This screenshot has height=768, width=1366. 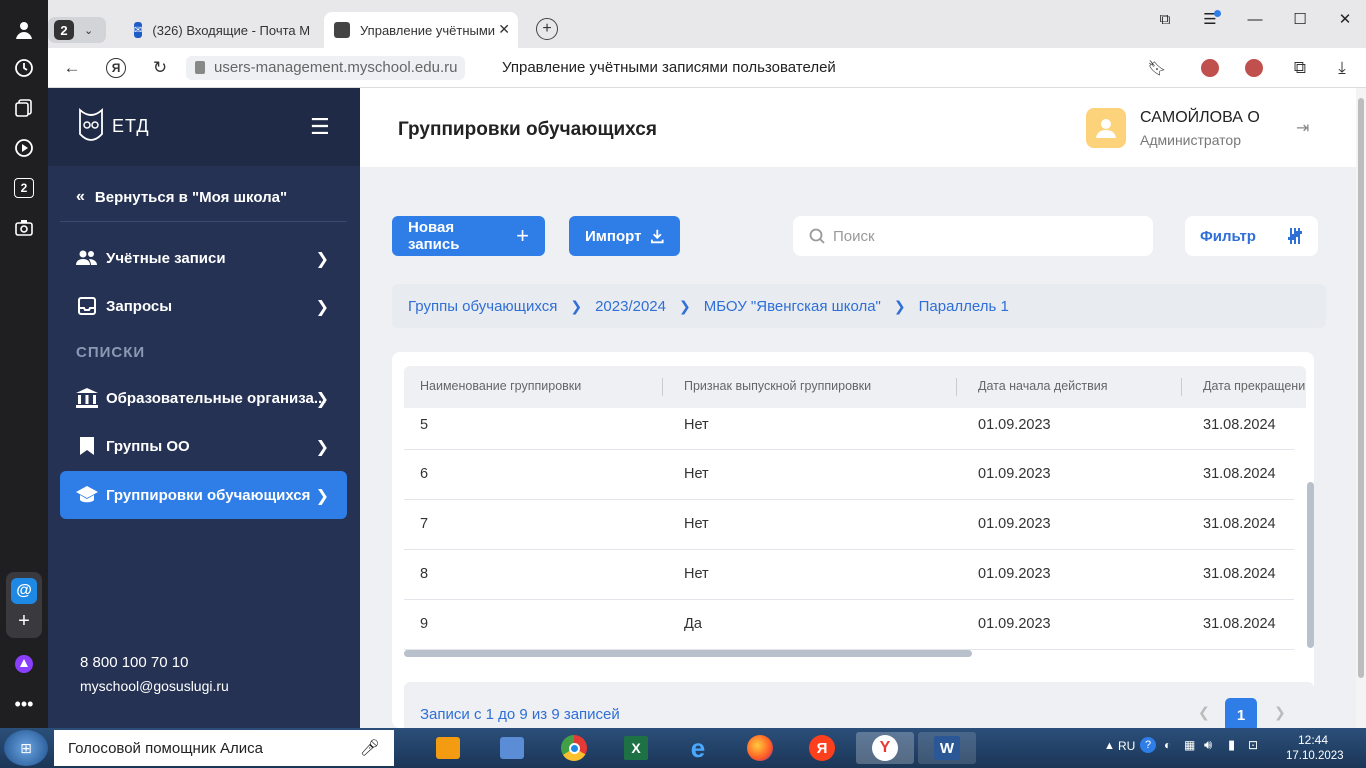 I want to click on alice-icon, so click(x=24, y=664).